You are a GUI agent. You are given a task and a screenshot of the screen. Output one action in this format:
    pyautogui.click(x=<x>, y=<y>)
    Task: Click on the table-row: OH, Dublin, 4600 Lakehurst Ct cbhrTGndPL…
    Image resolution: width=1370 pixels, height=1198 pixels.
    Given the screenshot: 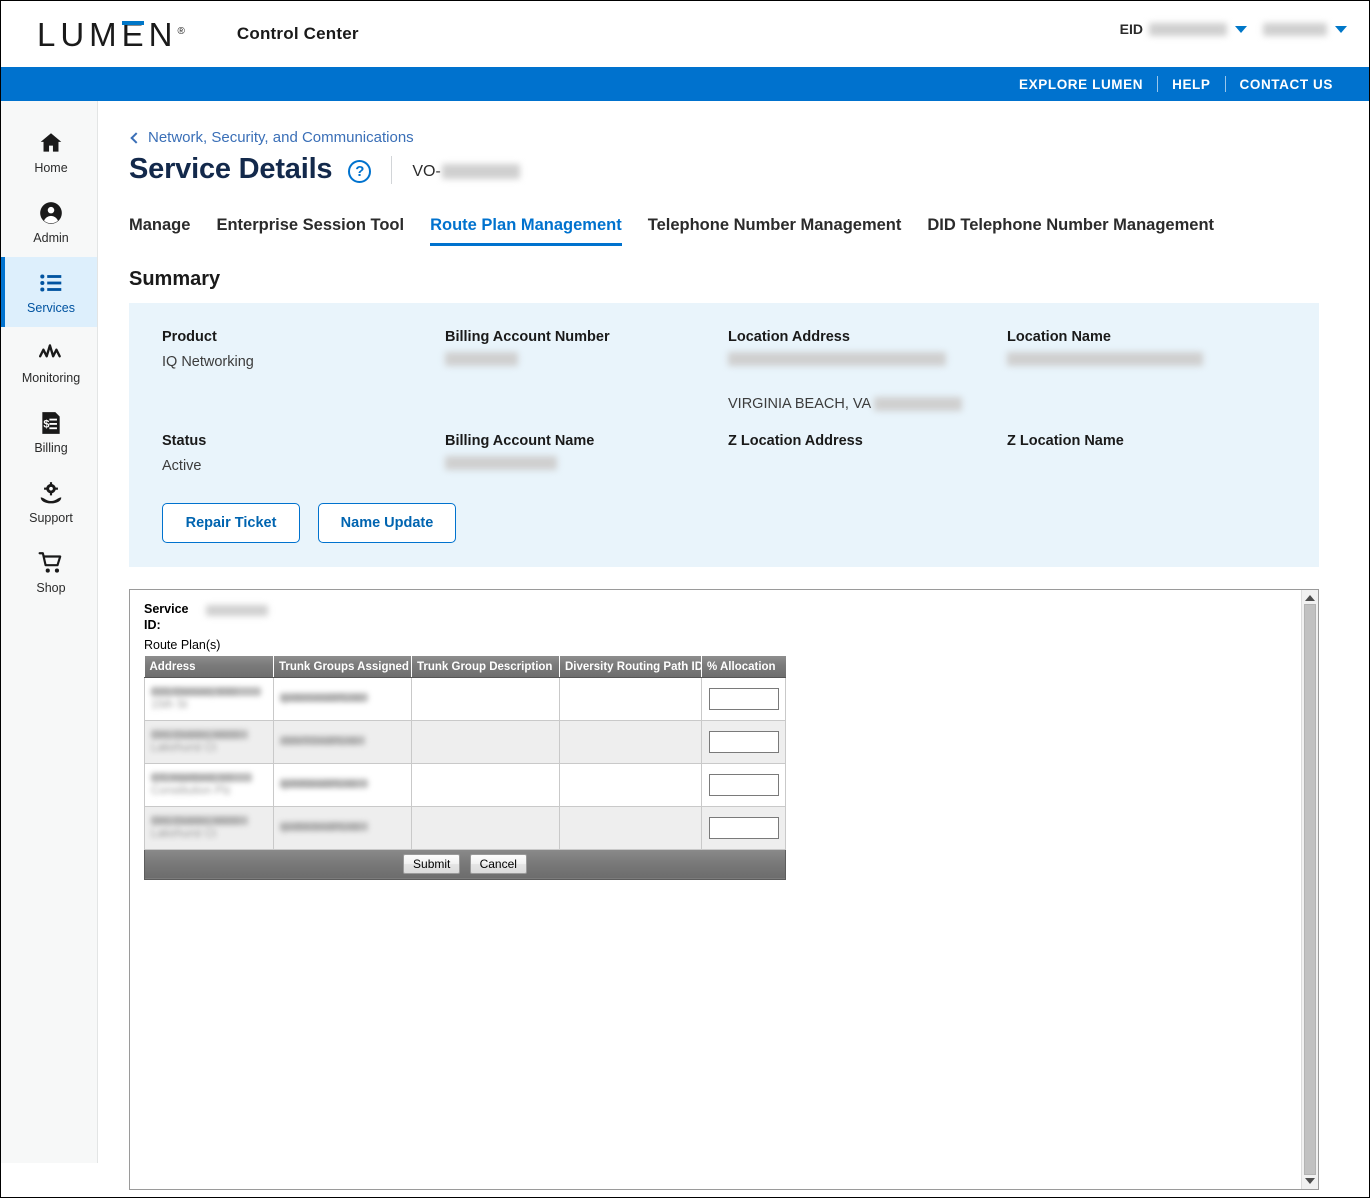 What is the action you would take?
    pyautogui.click(x=465, y=742)
    